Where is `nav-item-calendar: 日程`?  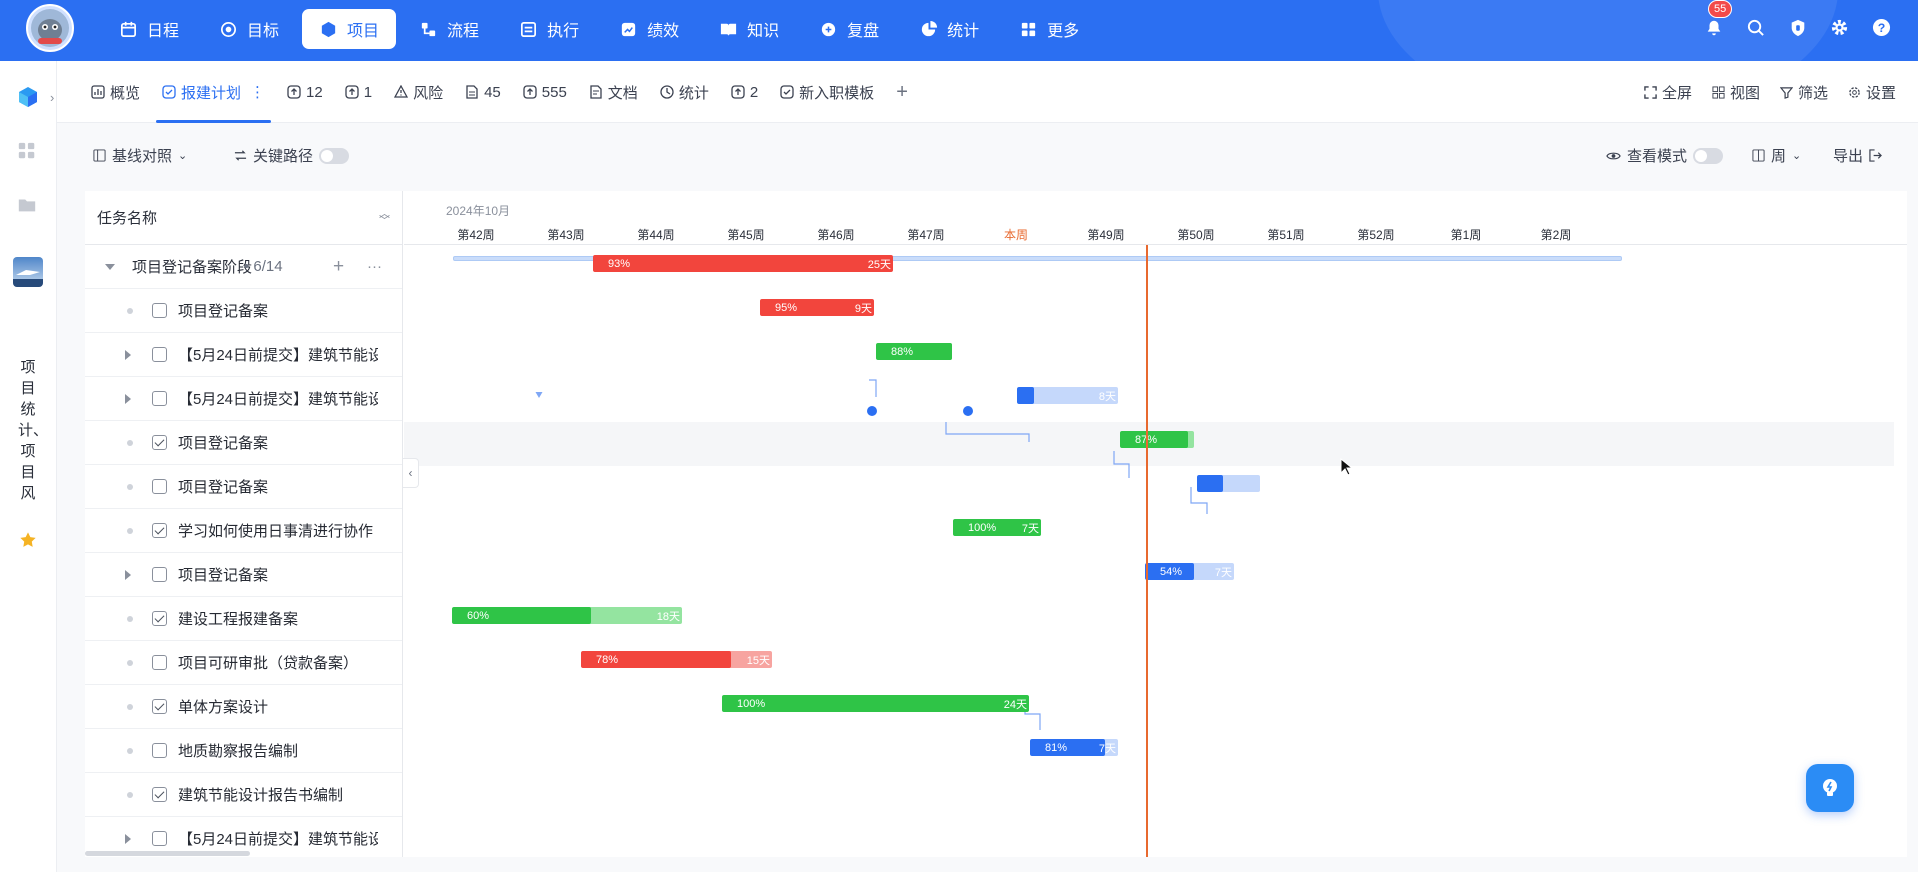
nav-item-calendar: 日程 is located at coordinates (149, 29).